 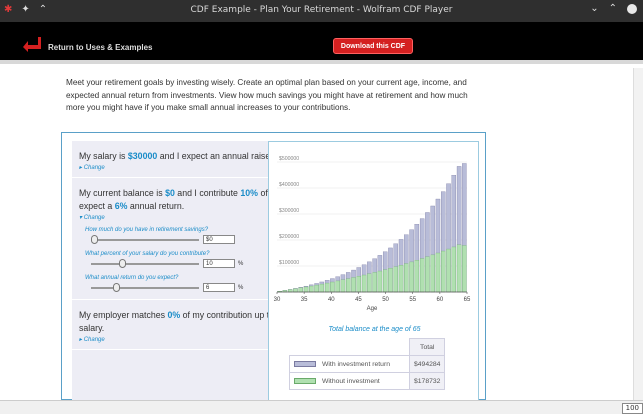 I want to click on salary-value: $30000, so click(x=142, y=156).